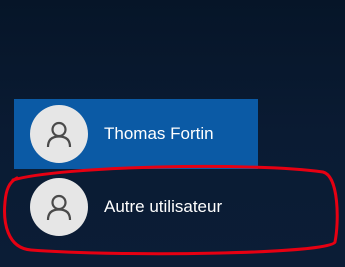 This screenshot has width=345, height=267. I want to click on user-name-label: Autre utilisateur, so click(163, 206).